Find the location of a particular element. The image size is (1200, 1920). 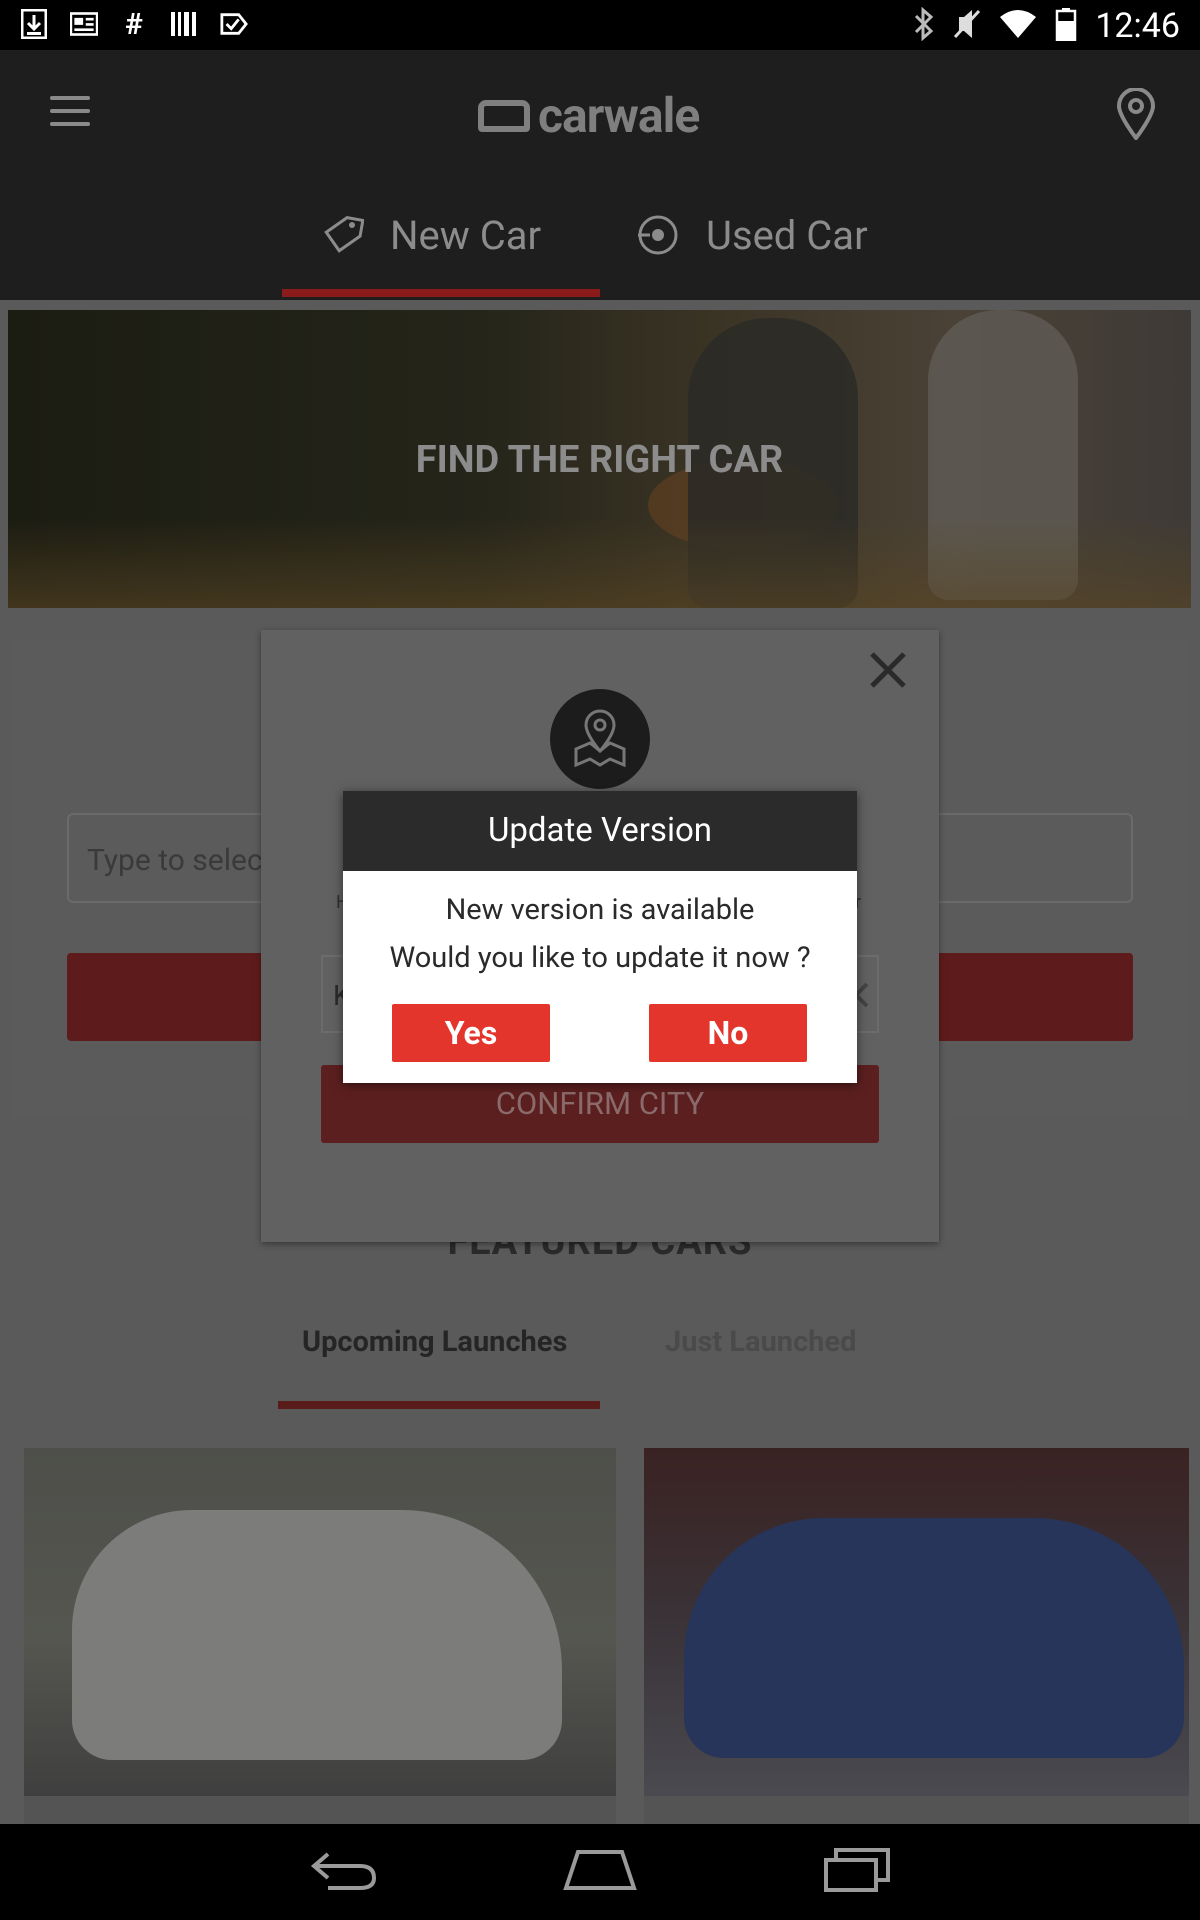

tab-new-car: New Car is located at coordinates (430, 235).